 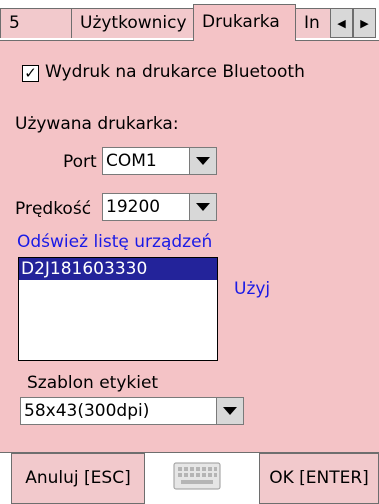 What do you see at coordinates (319, 478) in the screenshot?
I see `ok-button: OK [ENTER]` at bounding box center [319, 478].